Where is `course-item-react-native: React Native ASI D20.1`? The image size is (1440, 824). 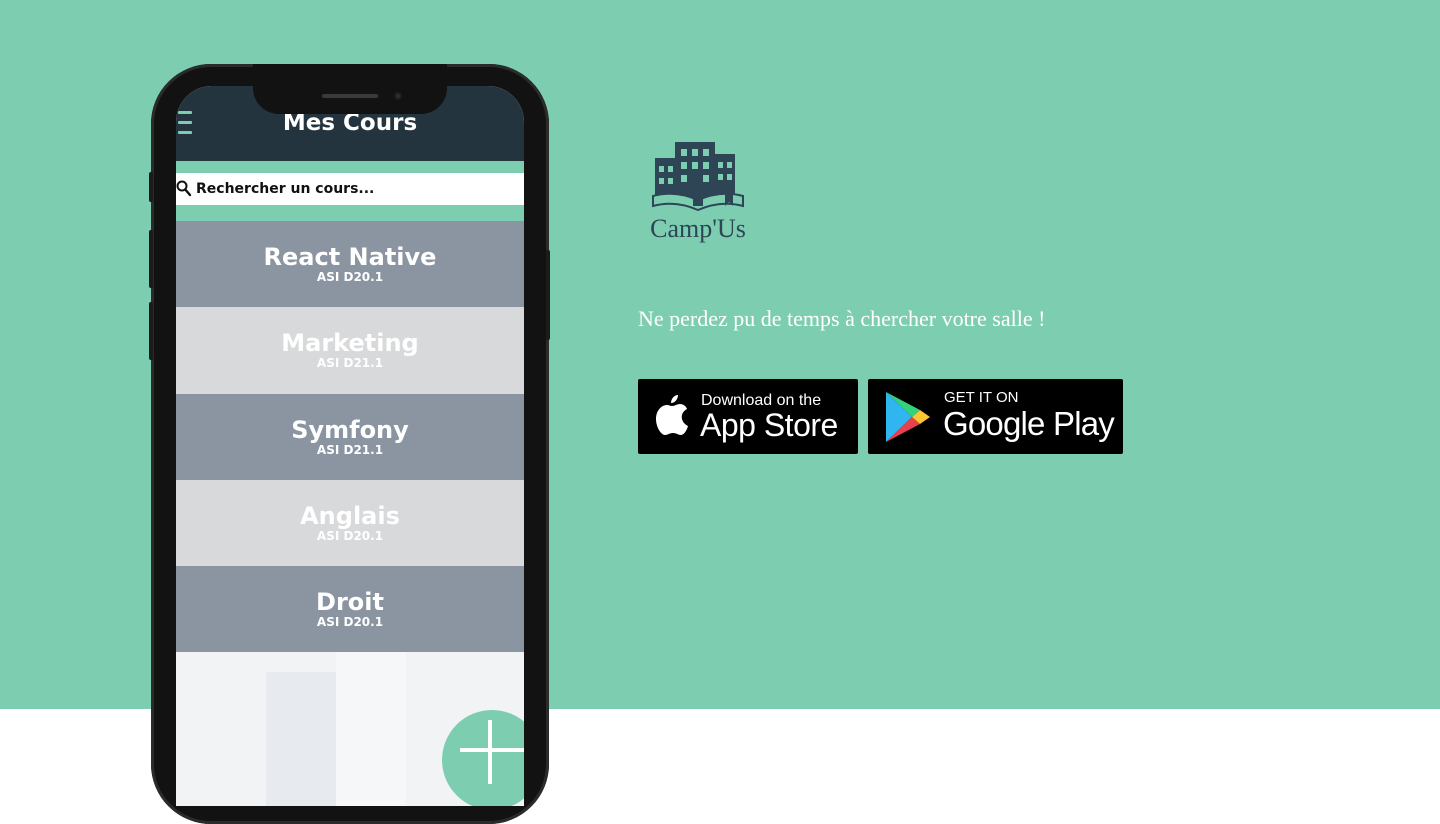
course-item-react-native: React Native ASI D20.1 is located at coordinates (350, 264).